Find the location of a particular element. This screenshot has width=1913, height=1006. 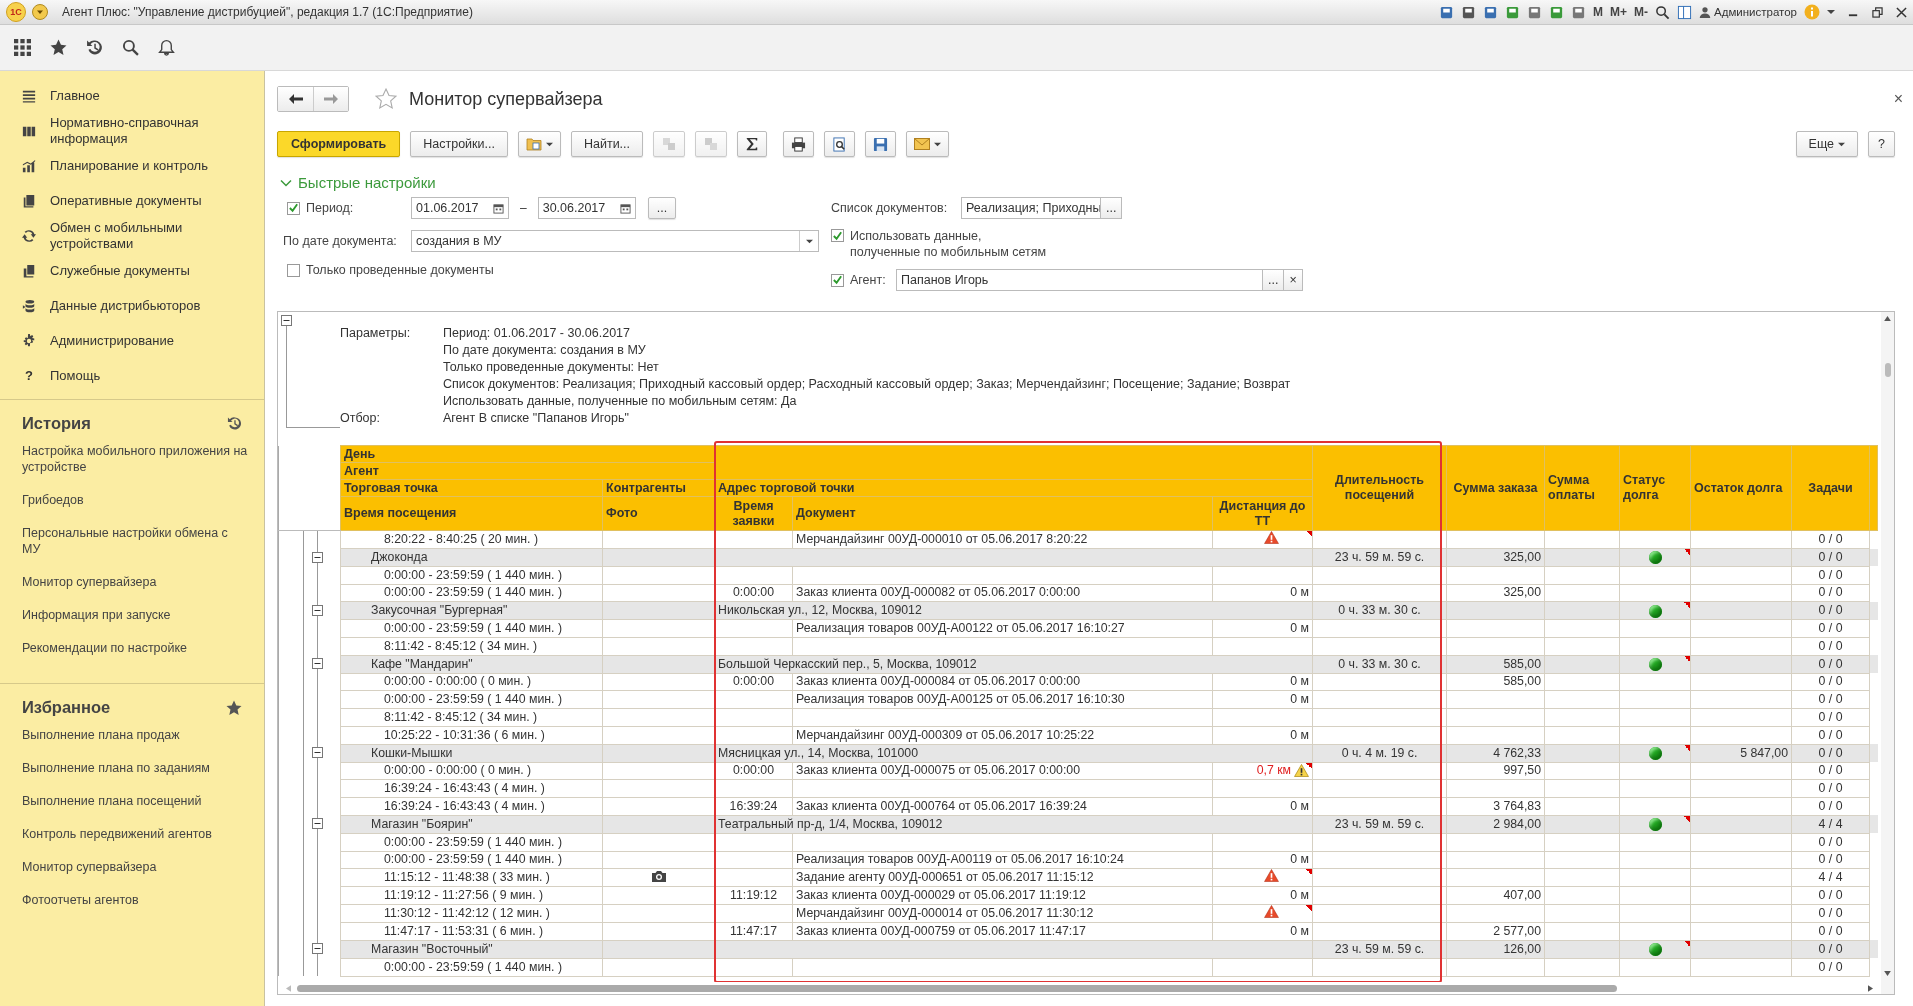

close-icon is located at coordinates (1901, 12).